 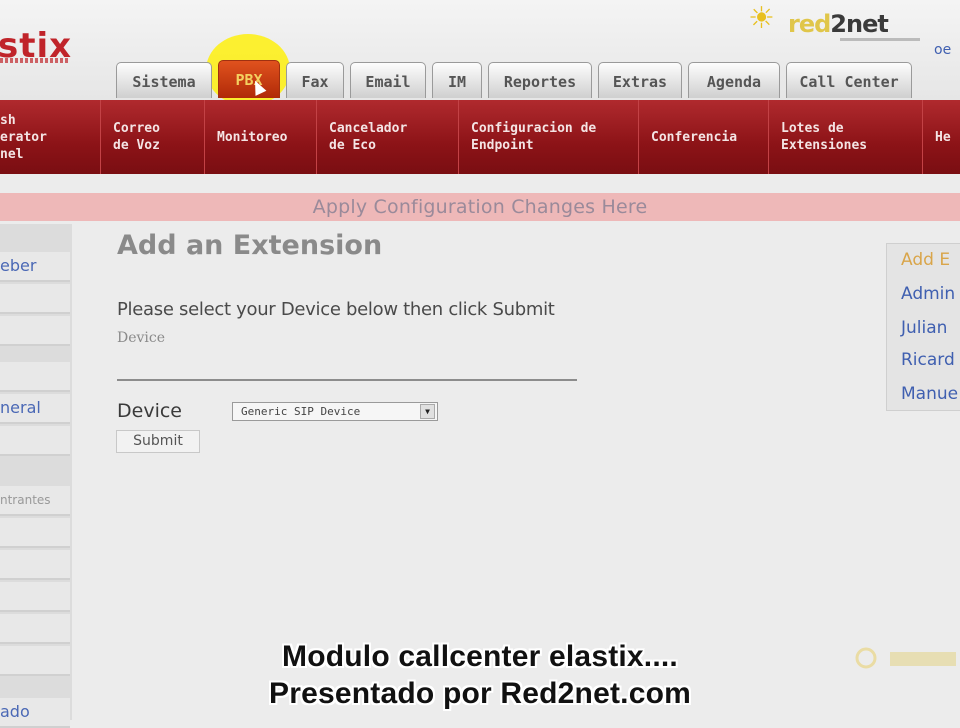 I want to click on sidebar-item: neral, so click(x=35, y=409).